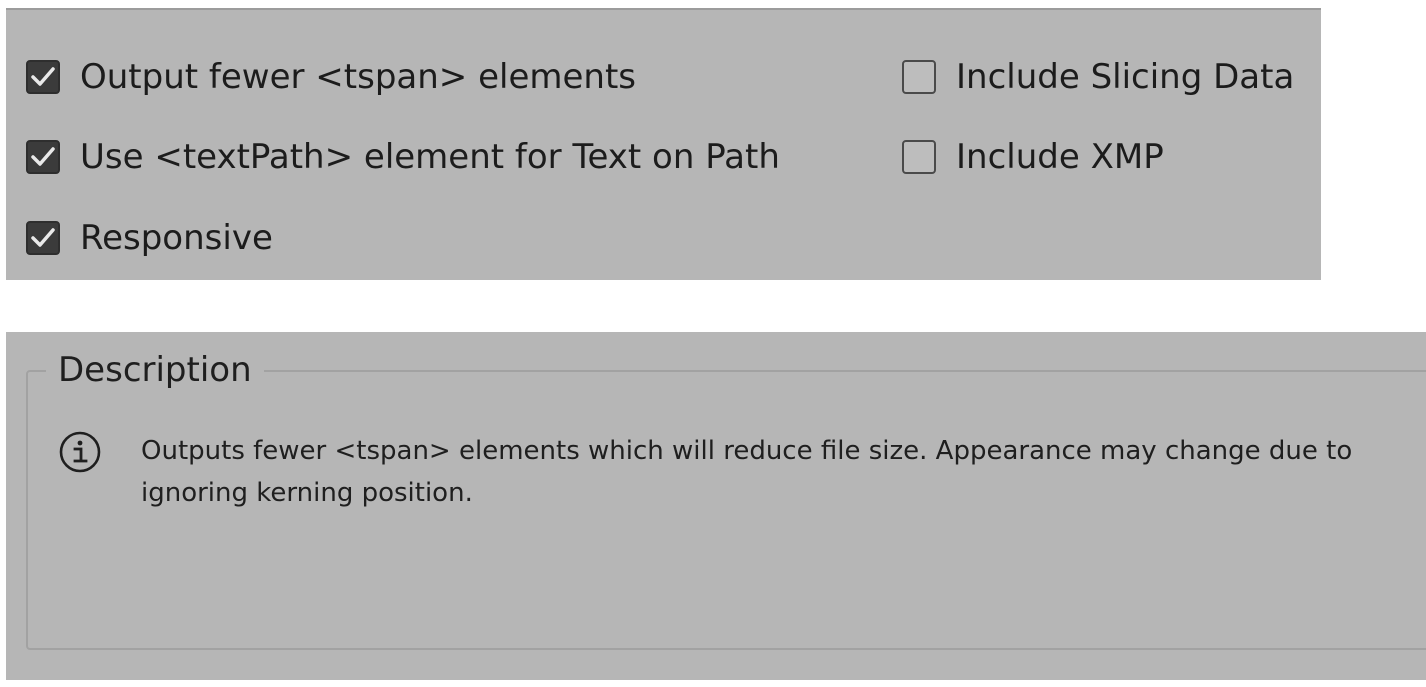 The image size is (1426, 687). What do you see at coordinates (919, 77) in the screenshot?
I see `include-slicing-data-checkbox` at bounding box center [919, 77].